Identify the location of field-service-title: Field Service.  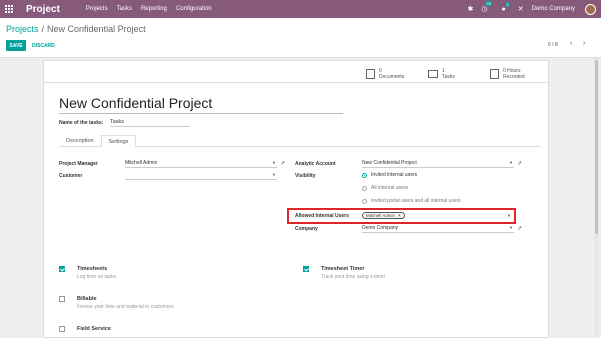
(94, 329).